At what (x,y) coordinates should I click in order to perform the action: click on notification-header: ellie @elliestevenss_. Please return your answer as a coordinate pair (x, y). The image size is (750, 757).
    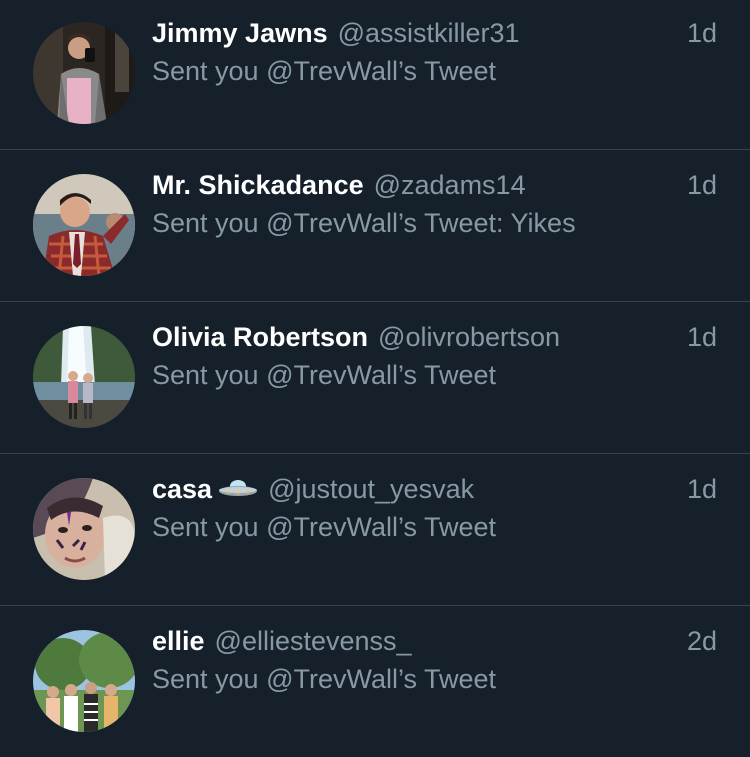
    Looking at the image, I should click on (282, 643).